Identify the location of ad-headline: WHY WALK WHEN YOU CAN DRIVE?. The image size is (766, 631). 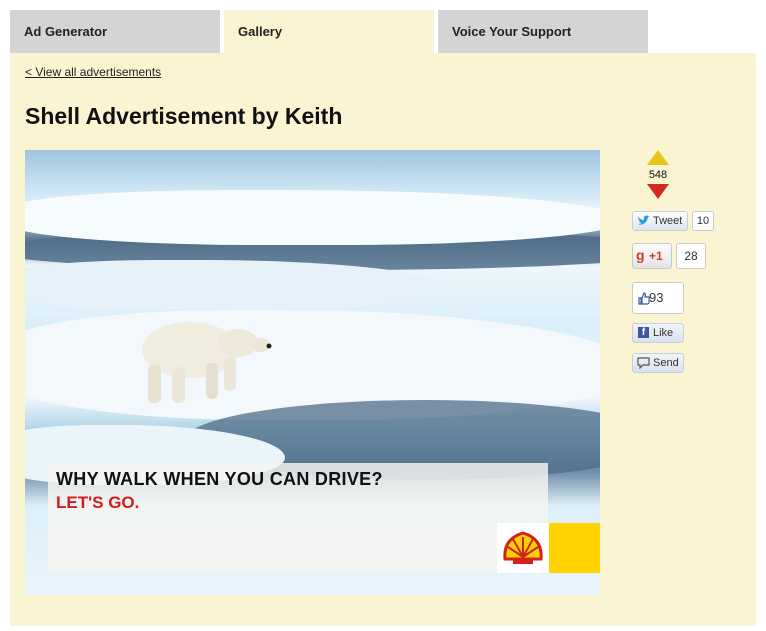
(219, 479).